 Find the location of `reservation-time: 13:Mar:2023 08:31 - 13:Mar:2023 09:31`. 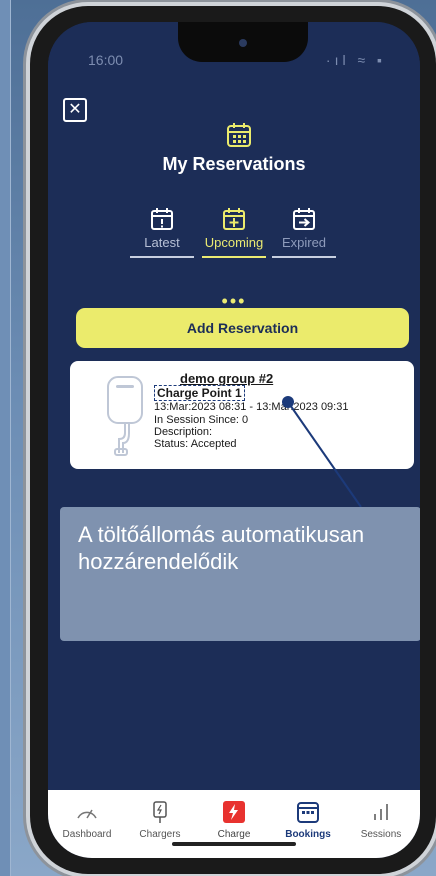

reservation-time: 13:Mar:2023 08:31 - 13:Mar:2023 09:31 is located at coordinates (251, 407).